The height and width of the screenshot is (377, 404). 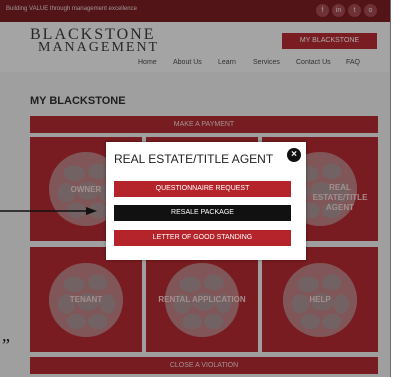 What do you see at coordinates (294, 155) in the screenshot?
I see `close-icon: ×` at bounding box center [294, 155].